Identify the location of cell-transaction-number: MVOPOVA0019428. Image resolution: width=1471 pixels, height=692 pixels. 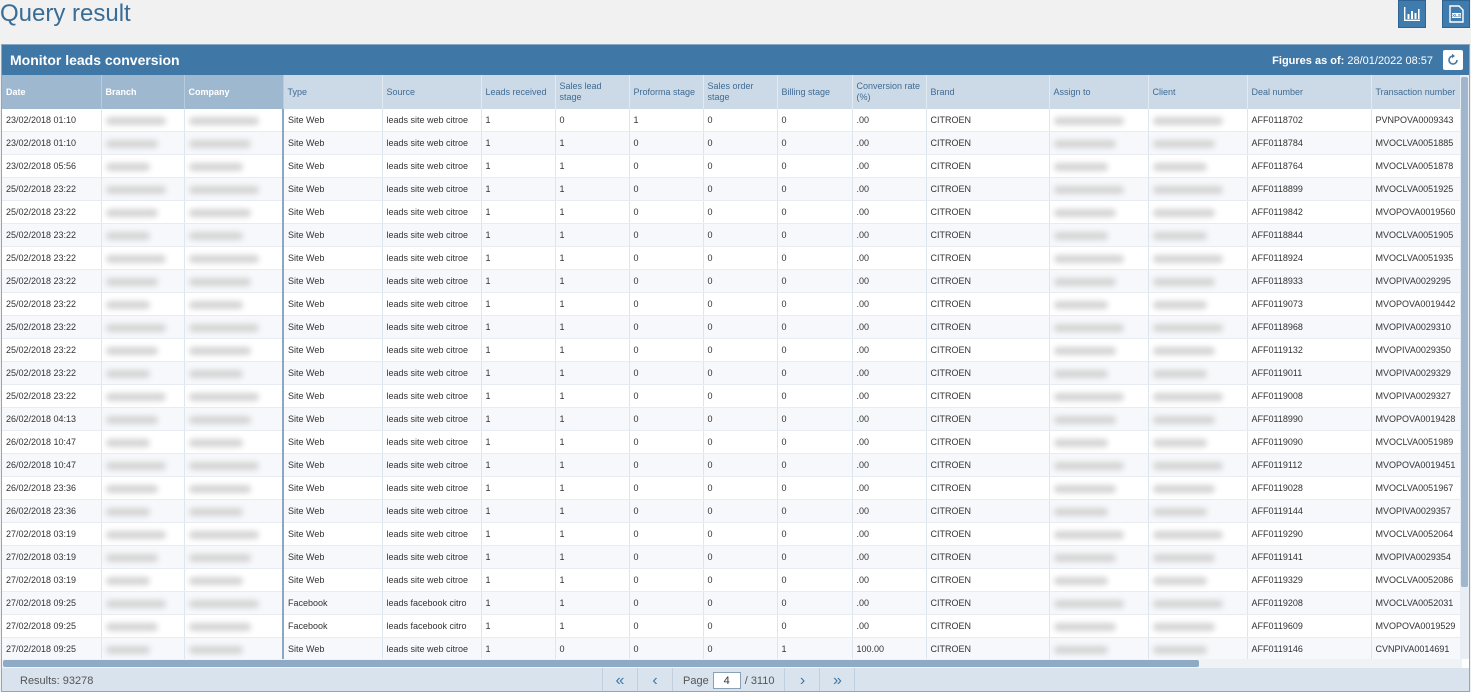
(1416, 419).